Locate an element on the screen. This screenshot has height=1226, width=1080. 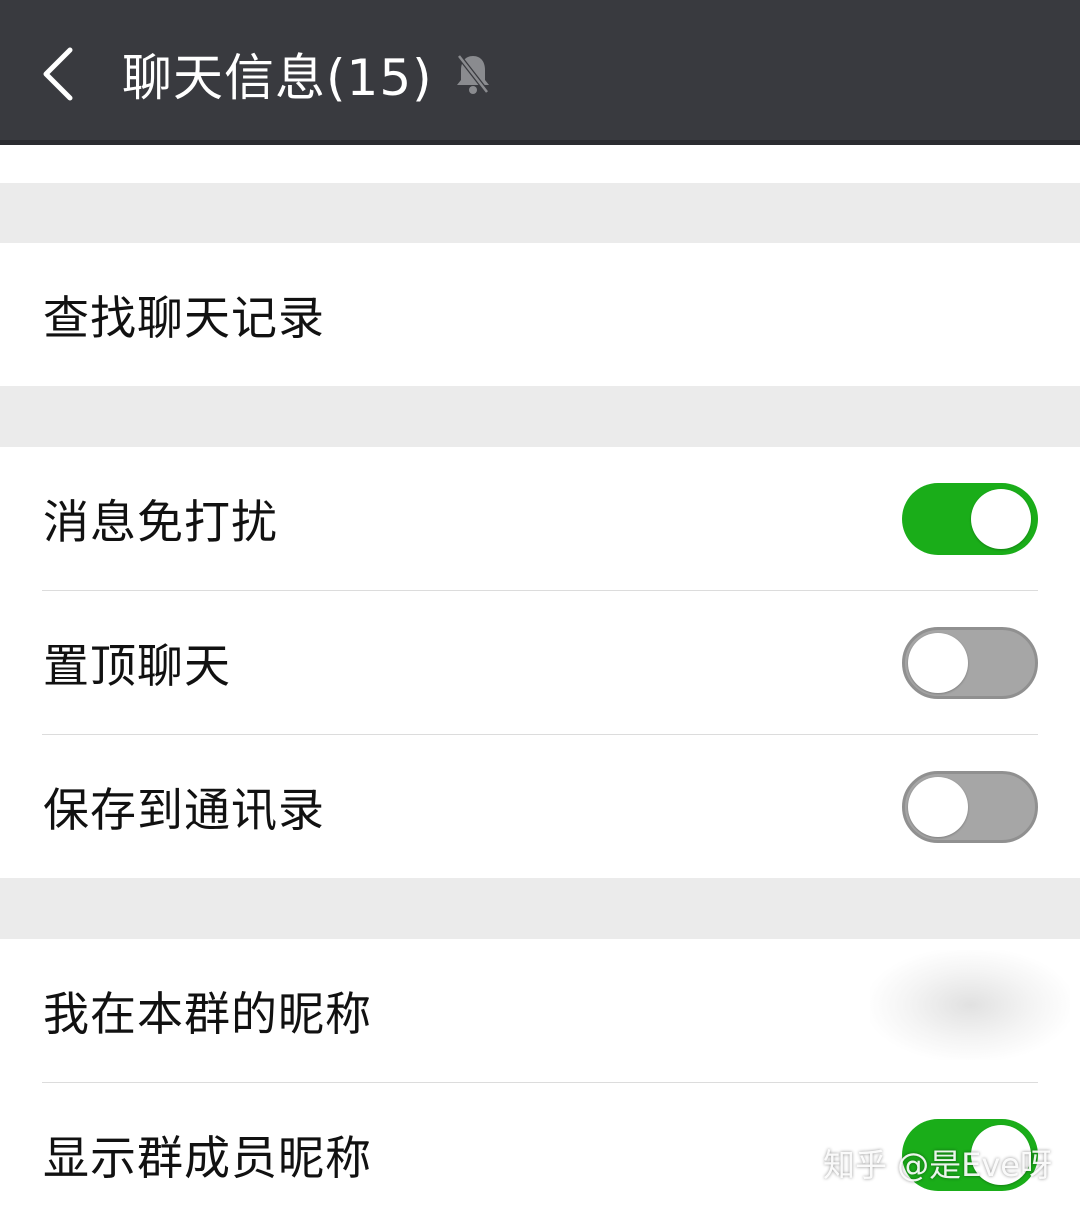
back-button is located at coordinates (60, 73).